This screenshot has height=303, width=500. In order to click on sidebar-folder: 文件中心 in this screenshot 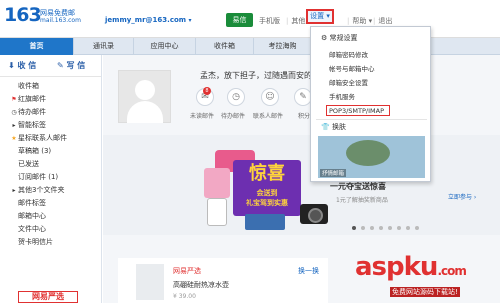, I will do `click(50, 229)`.